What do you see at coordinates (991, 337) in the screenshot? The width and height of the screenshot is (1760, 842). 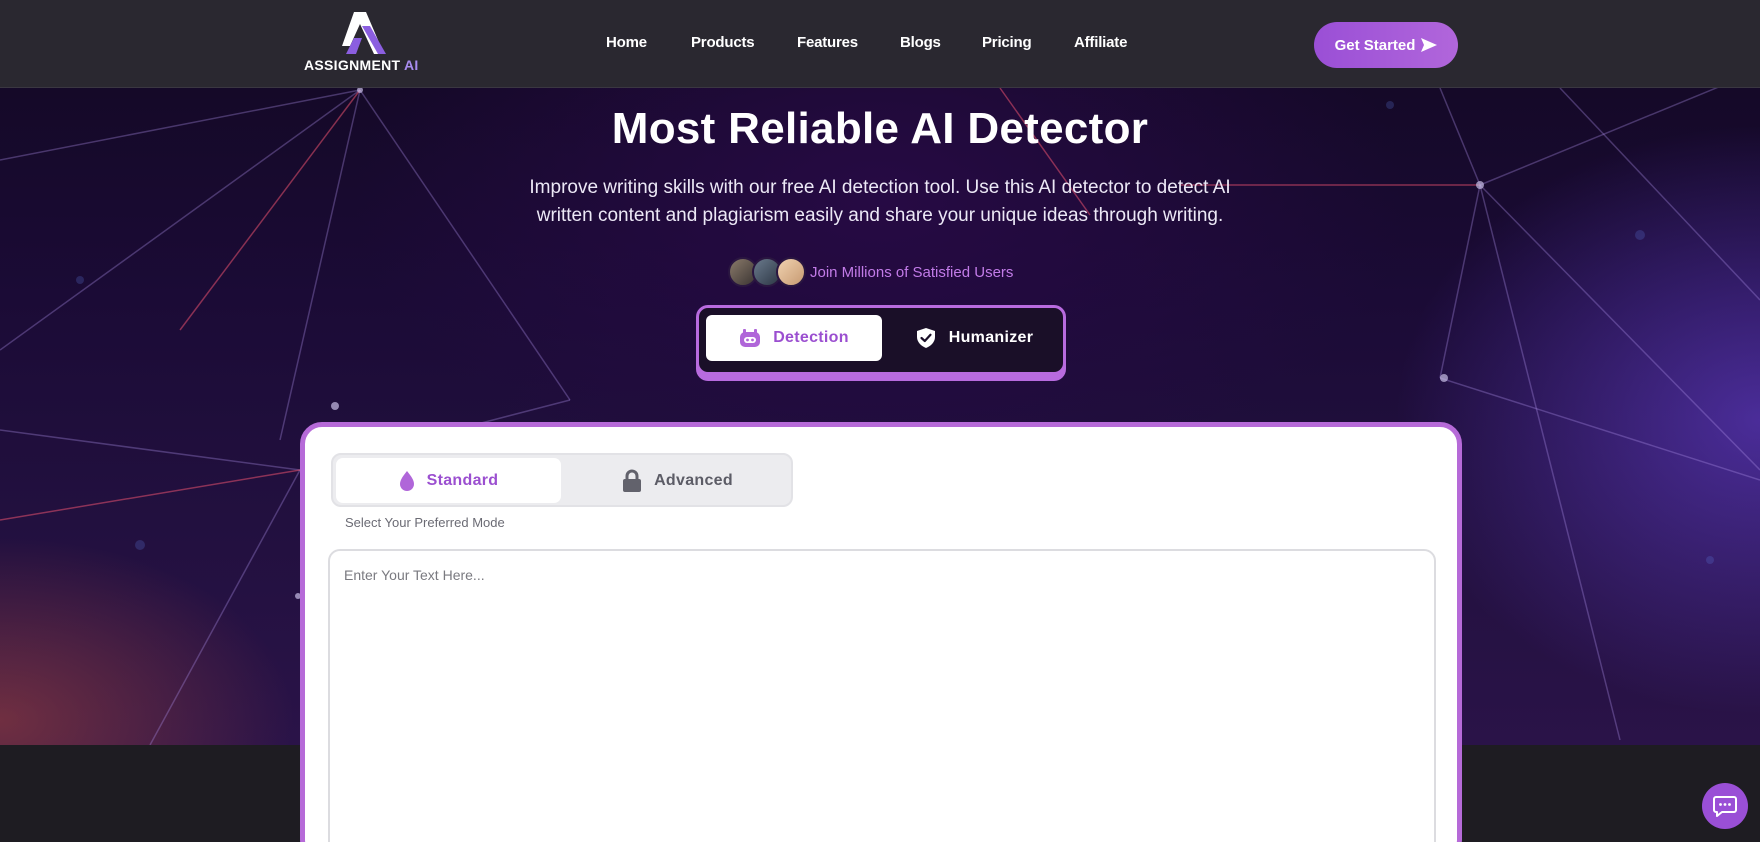 I see `humanizer-tab-label: Humanizer` at bounding box center [991, 337].